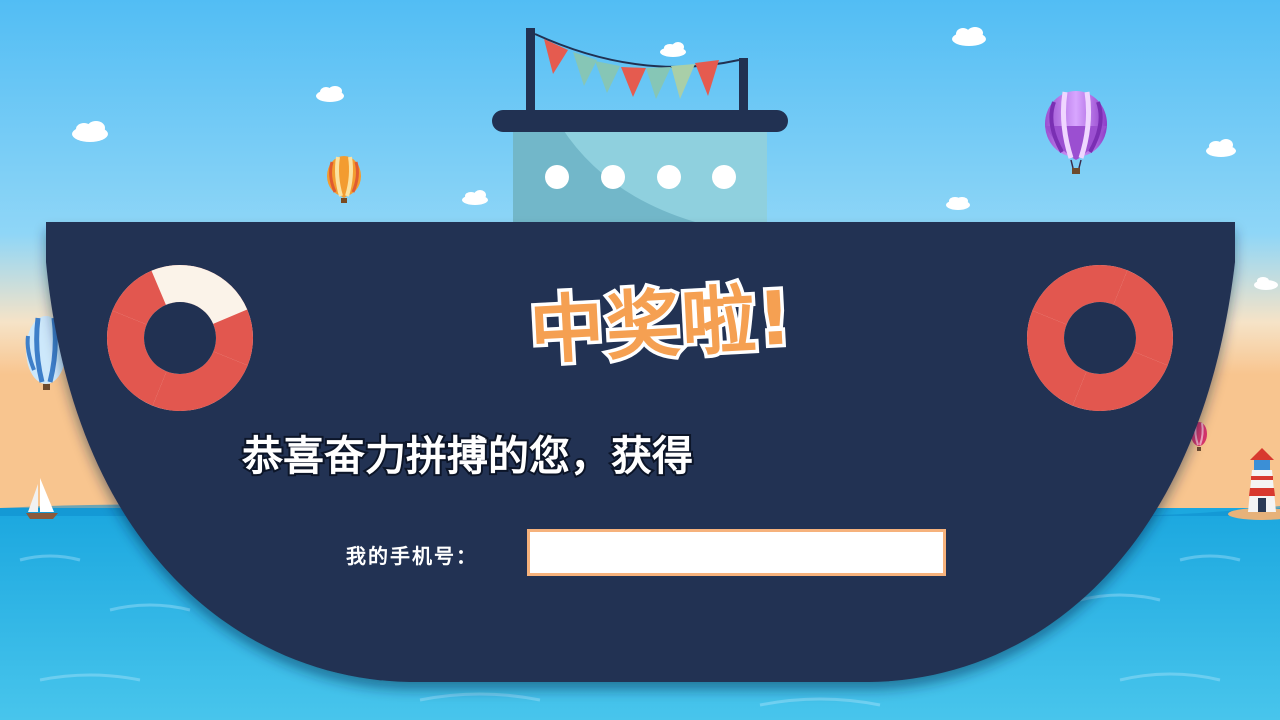  What do you see at coordinates (412, 556) in the screenshot?
I see `phone-label: 我的手机号：` at bounding box center [412, 556].